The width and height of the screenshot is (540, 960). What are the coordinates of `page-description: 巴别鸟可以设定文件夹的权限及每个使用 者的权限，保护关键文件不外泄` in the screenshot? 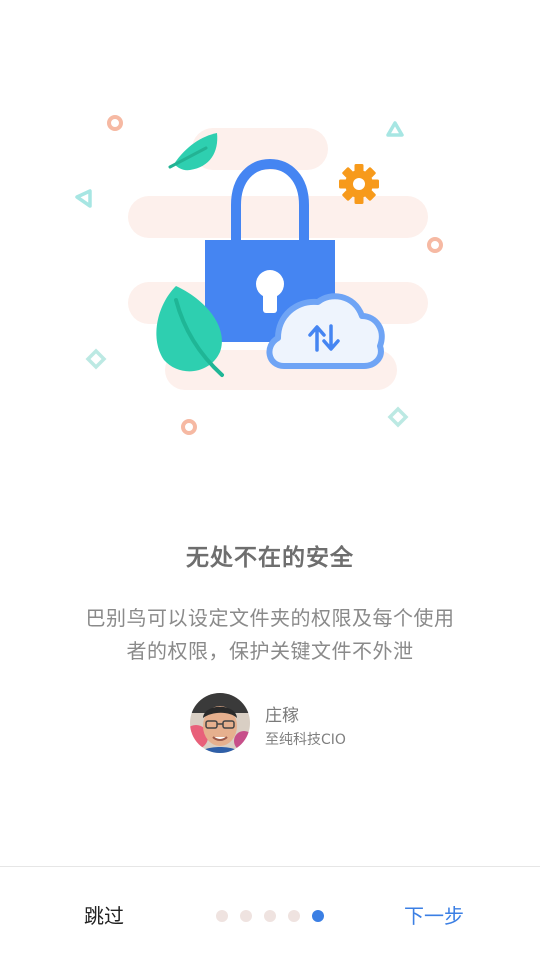 It's located at (270, 635).